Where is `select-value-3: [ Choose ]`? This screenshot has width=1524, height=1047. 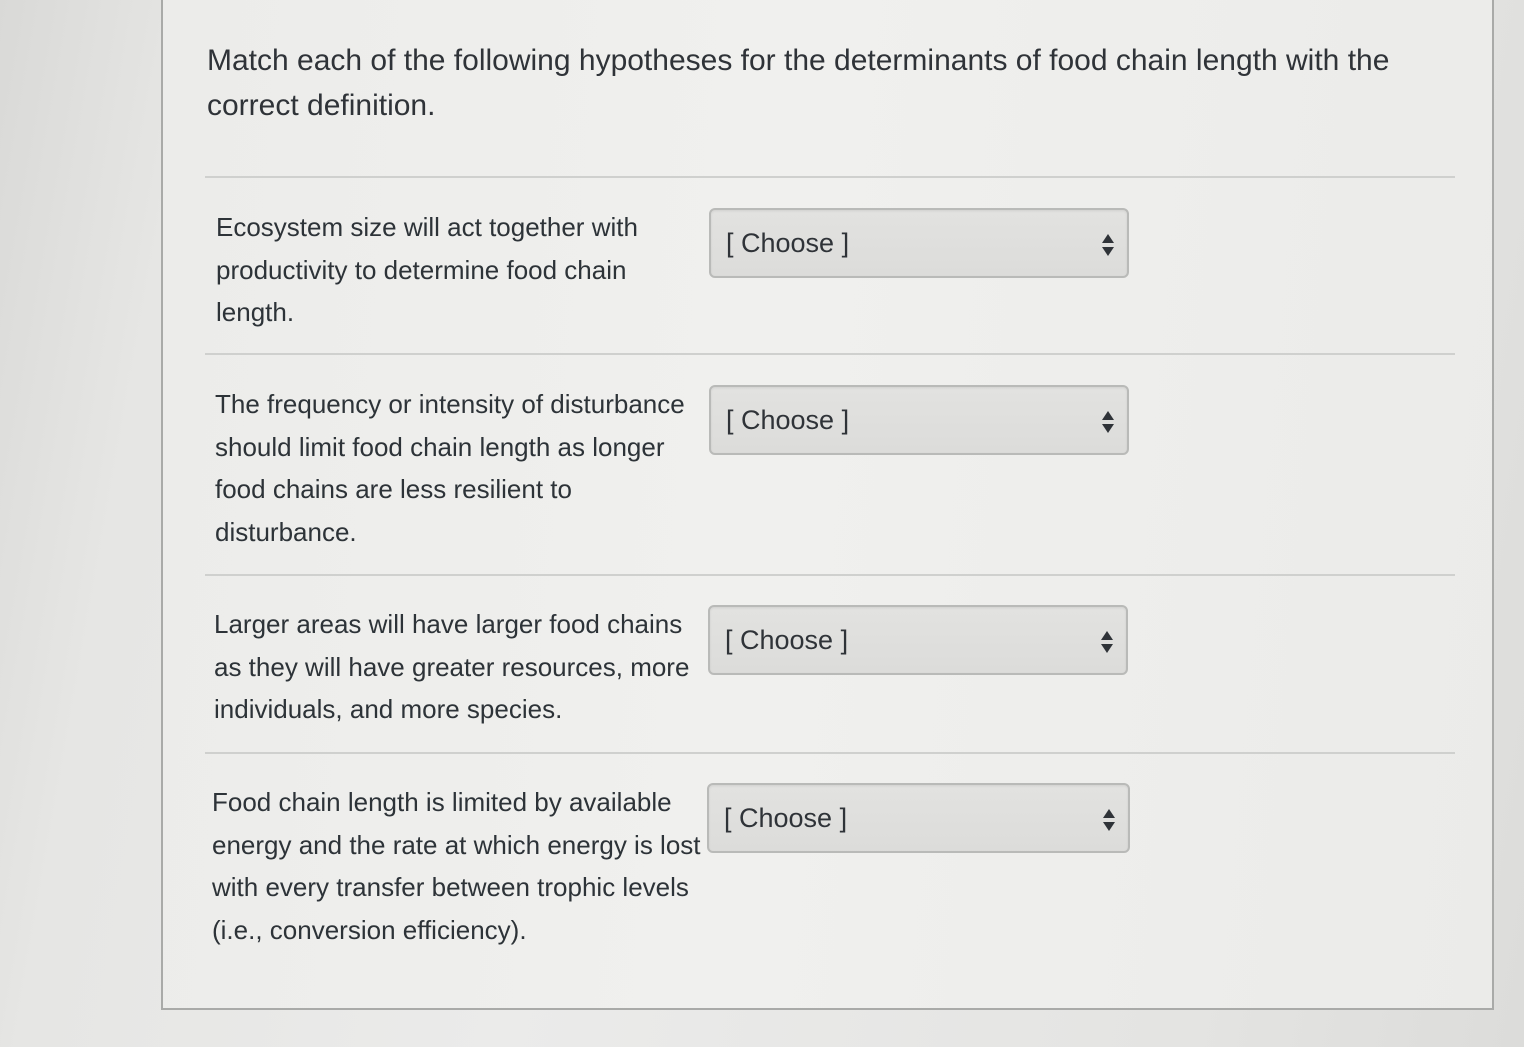 select-value-3: [ Choose ] is located at coordinates (787, 640).